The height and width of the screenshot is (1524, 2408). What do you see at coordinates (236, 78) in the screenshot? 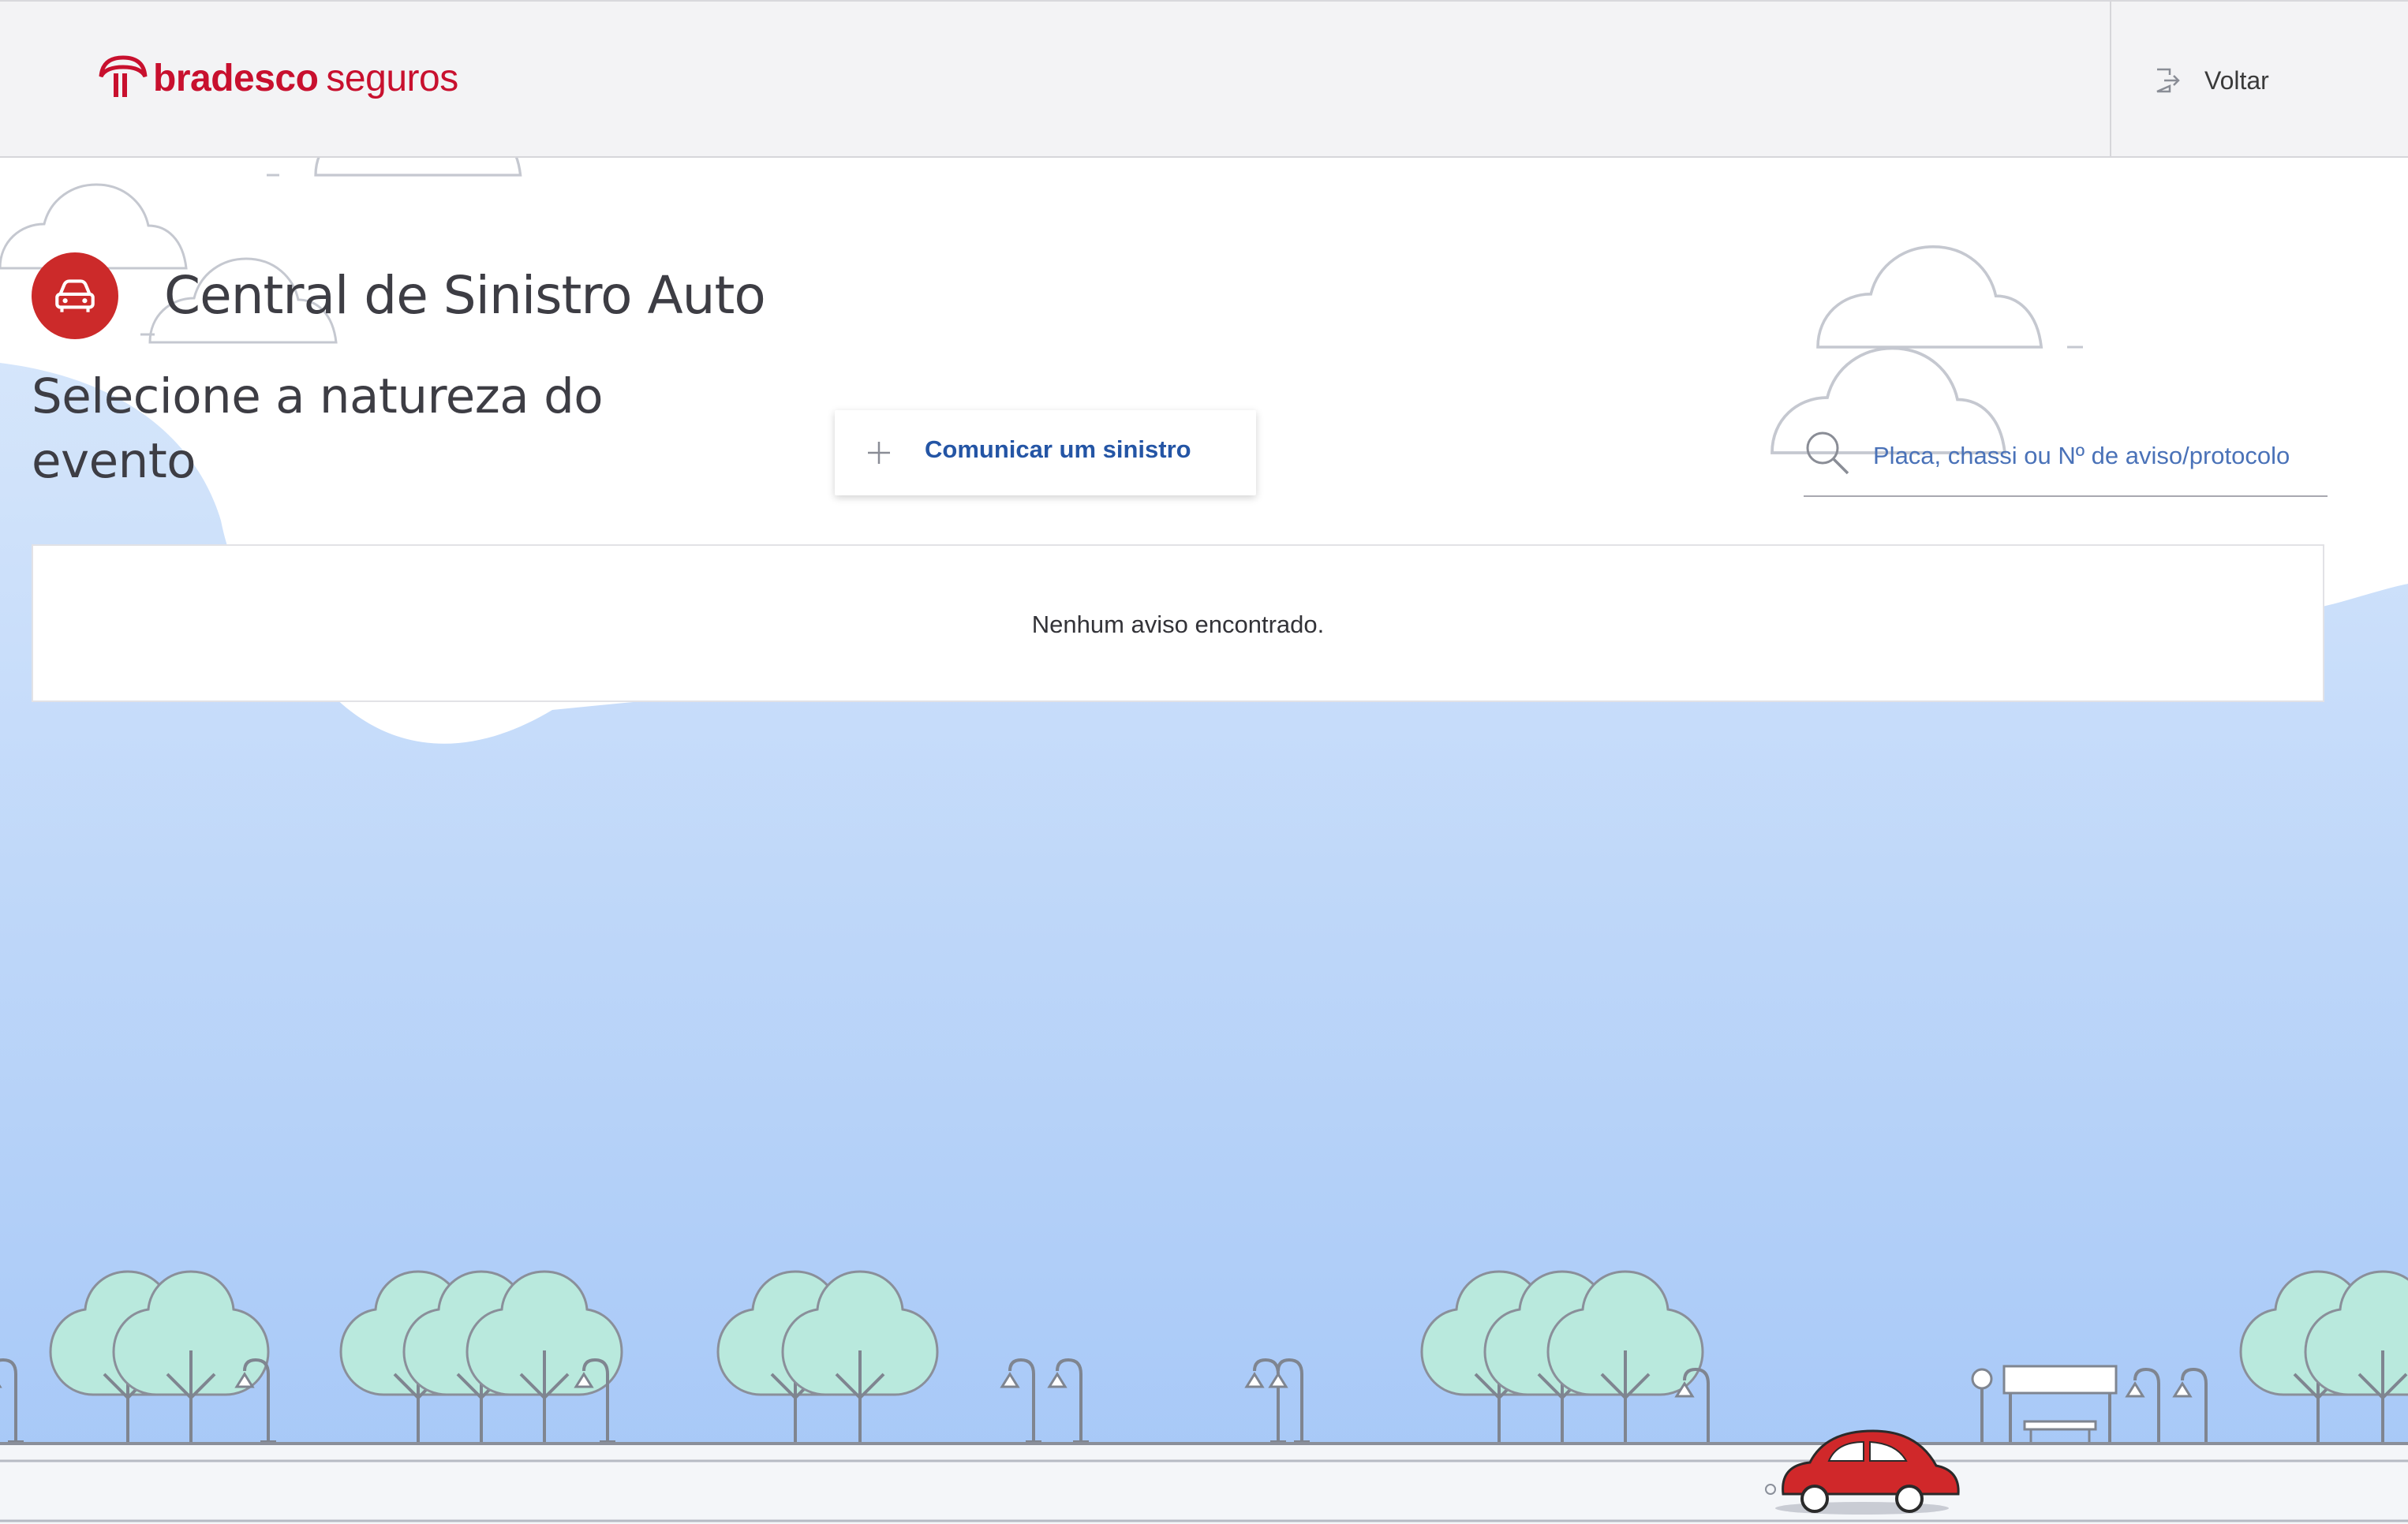
I see `brand-name-bold: bradesco` at bounding box center [236, 78].